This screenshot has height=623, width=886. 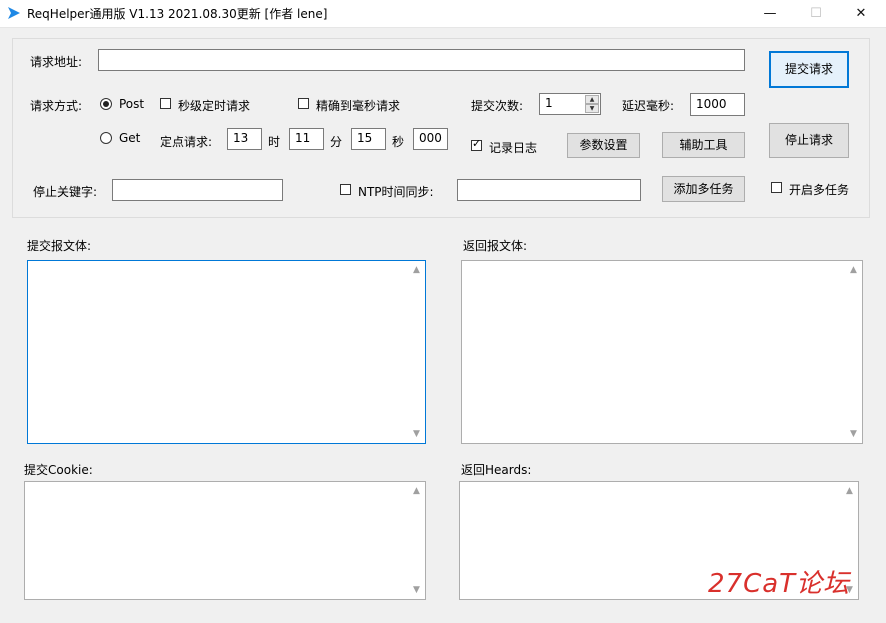 What do you see at coordinates (703, 189) in the screenshot?
I see `add-tasks-button: 添加多任务` at bounding box center [703, 189].